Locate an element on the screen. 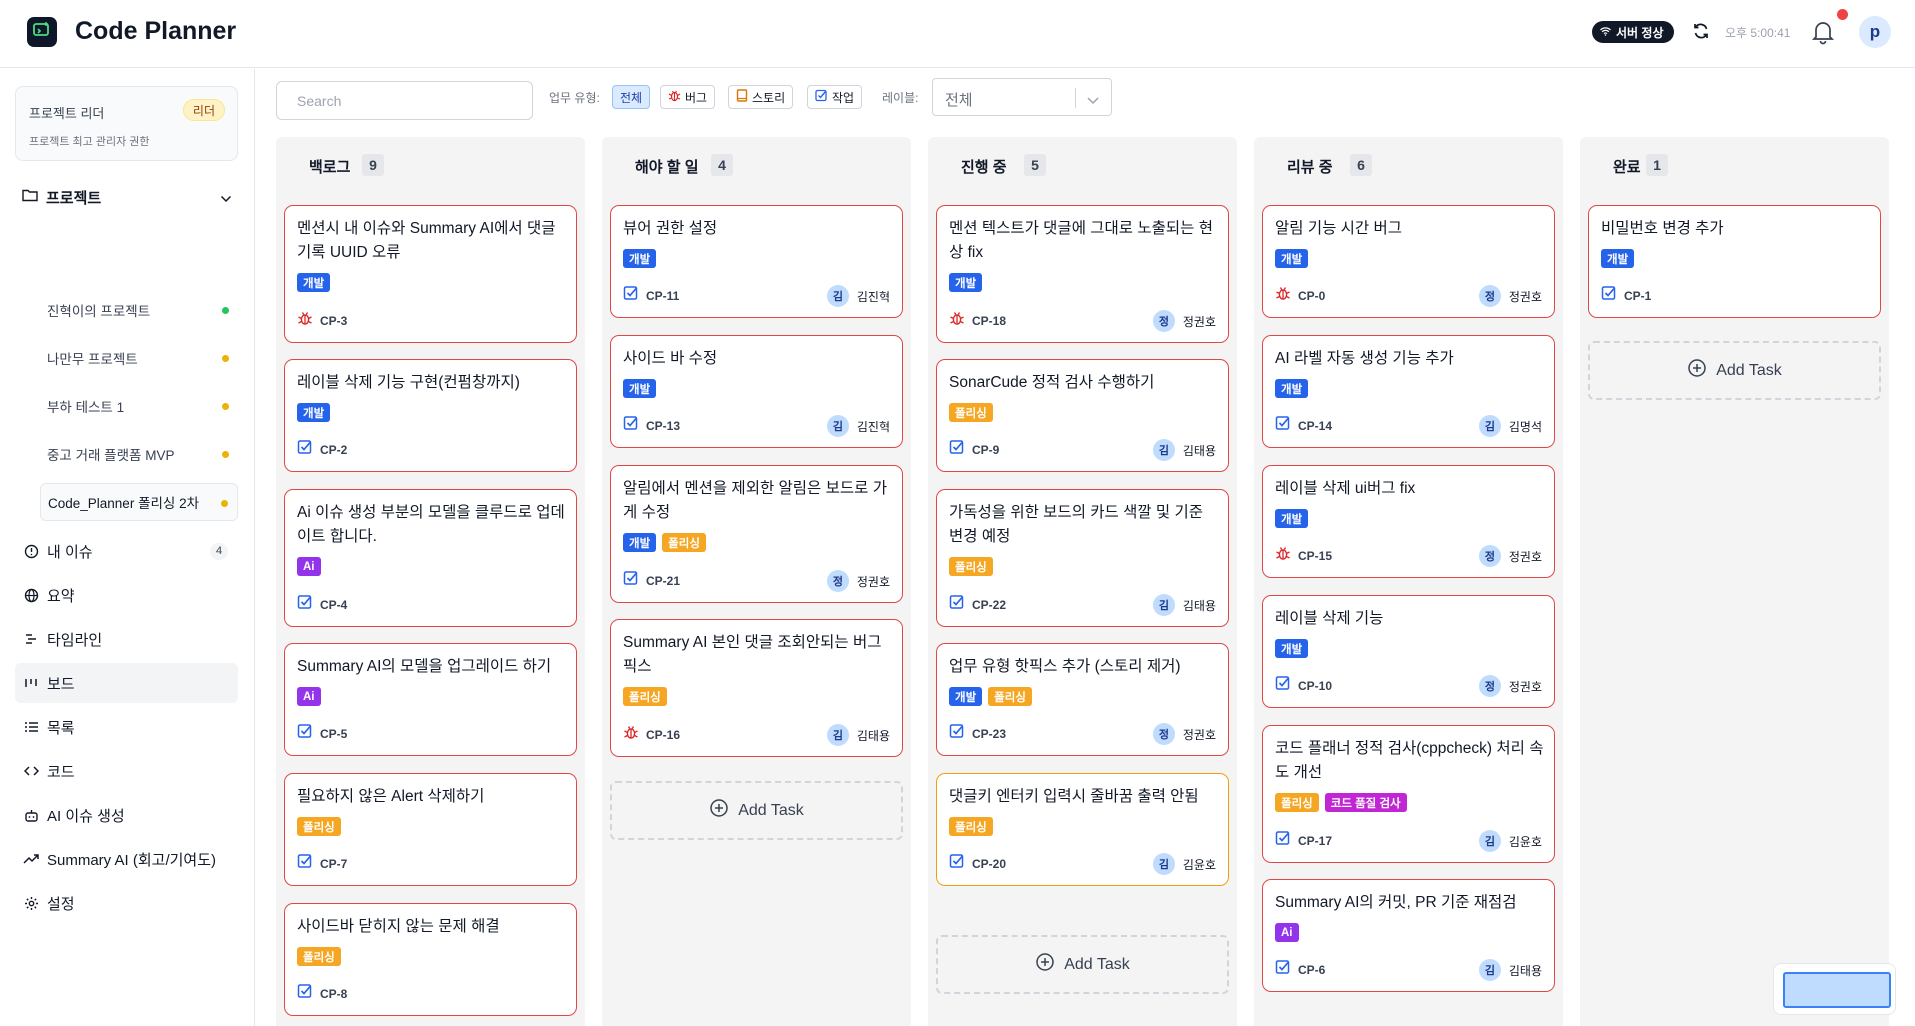  card-meta: CP-17 is located at coordinates (1303, 840).